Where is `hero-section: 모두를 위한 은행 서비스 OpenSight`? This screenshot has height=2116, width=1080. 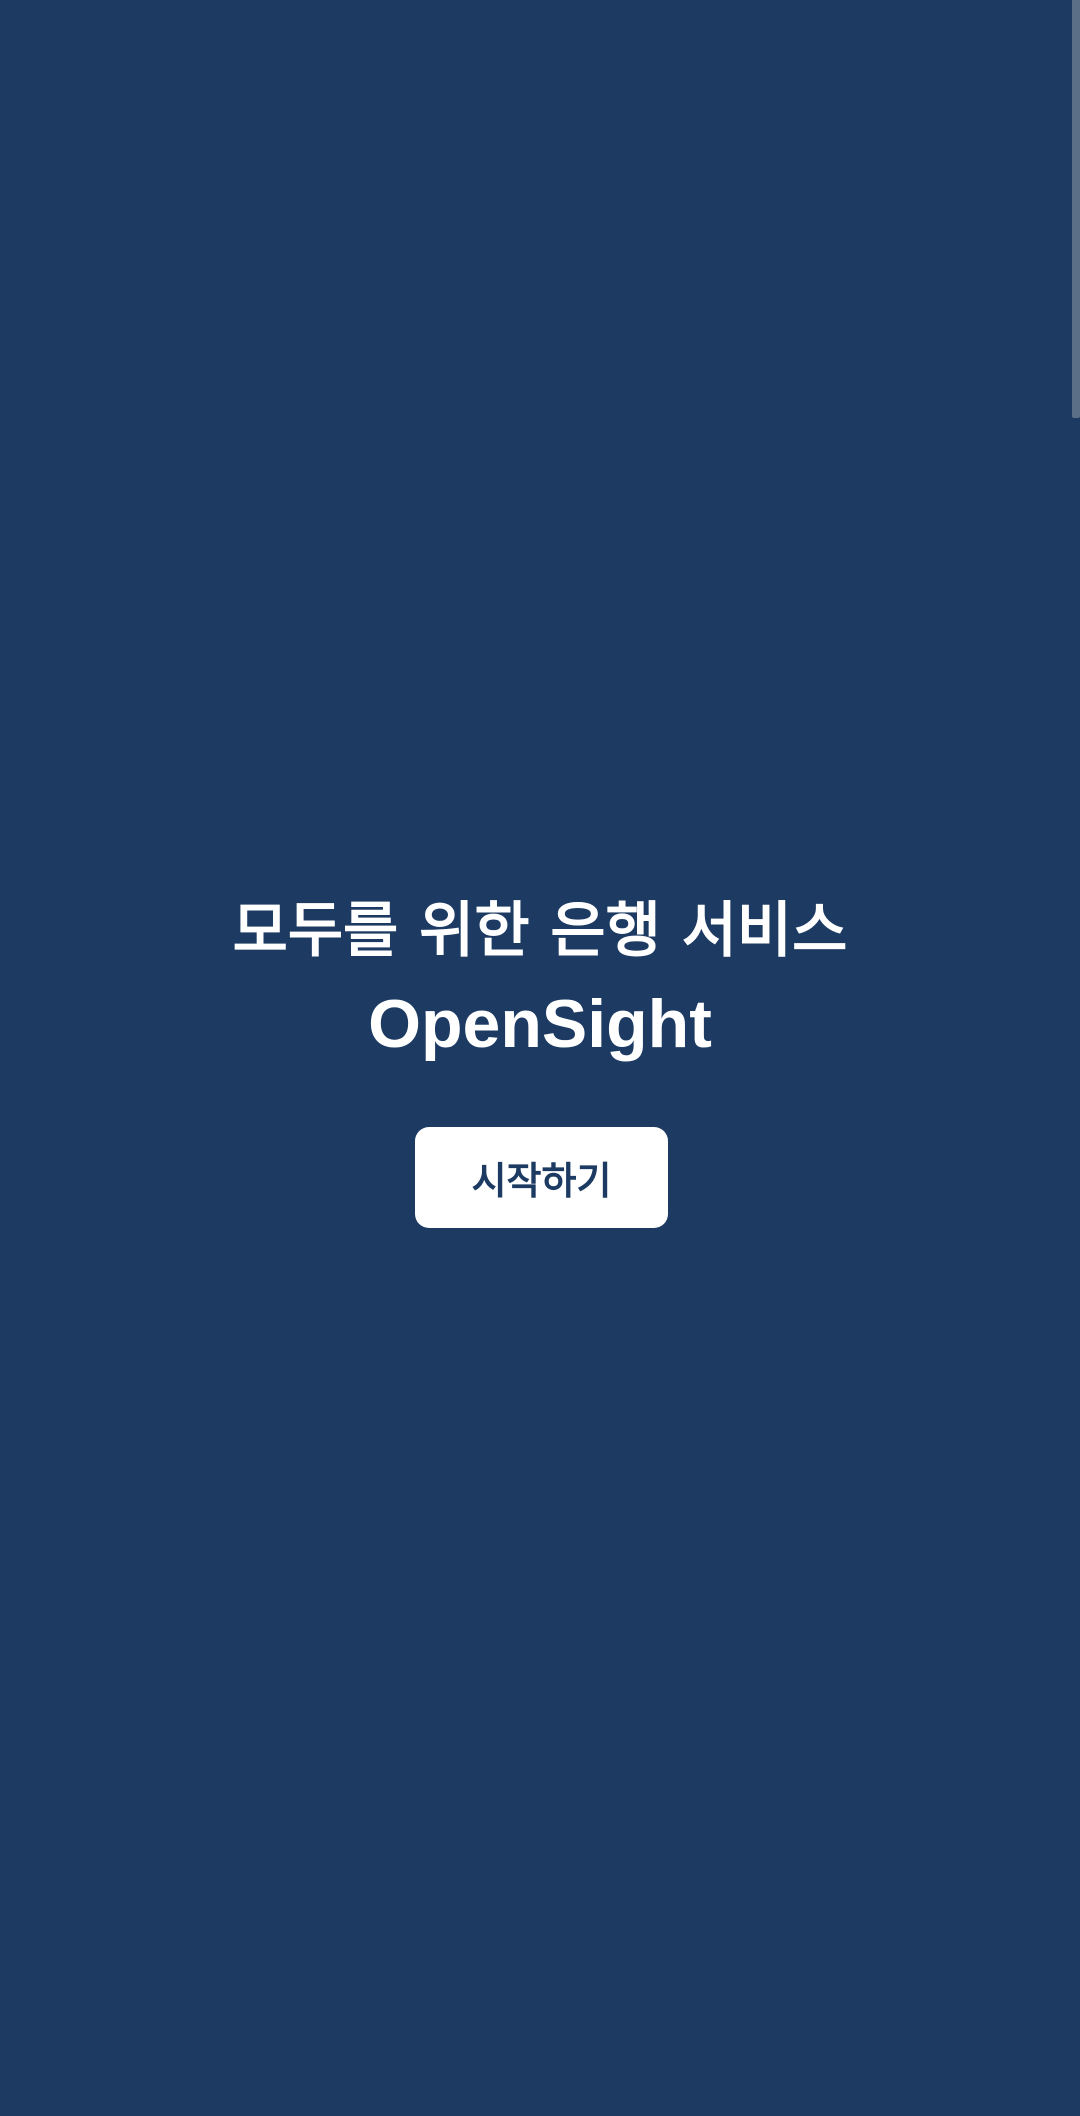 hero-section: 모두를 위한 은행 서비스 OpenSight is located at coordinates (540, 978).